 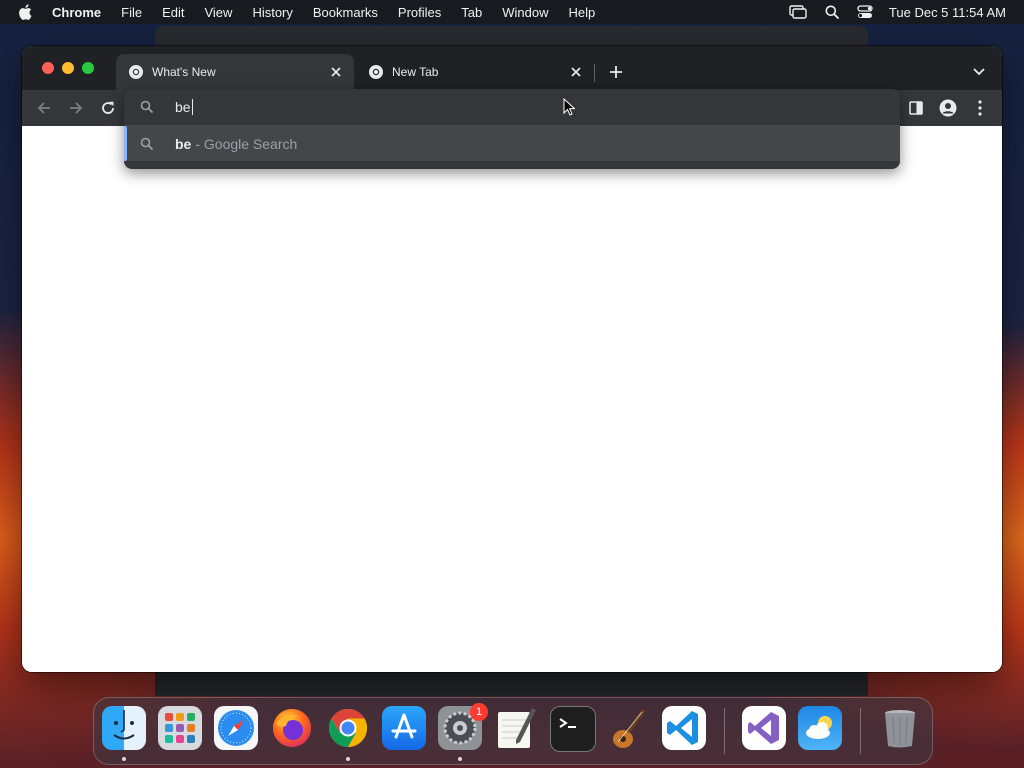 I want to click on google-chrome-icon, so click(x=348, y=728).